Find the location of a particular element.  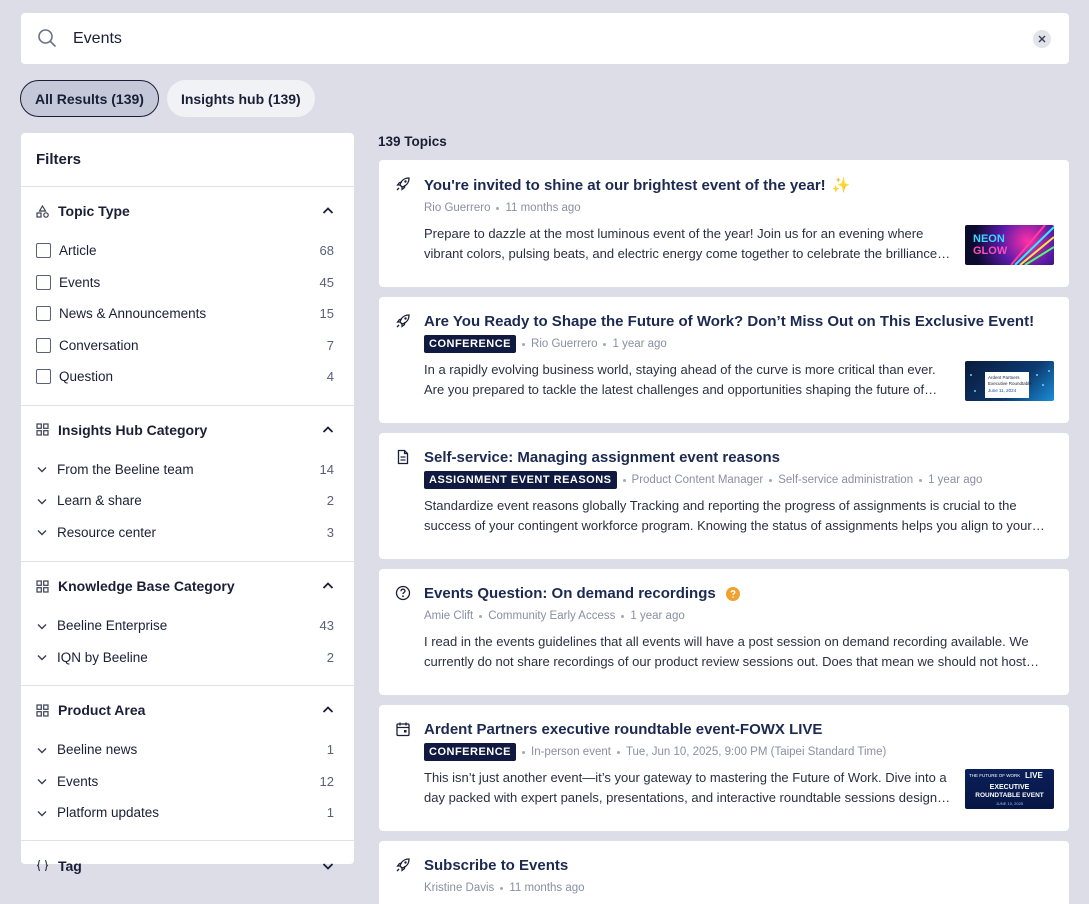

filter-option-count: 7 is located at coordinates (330, 345).